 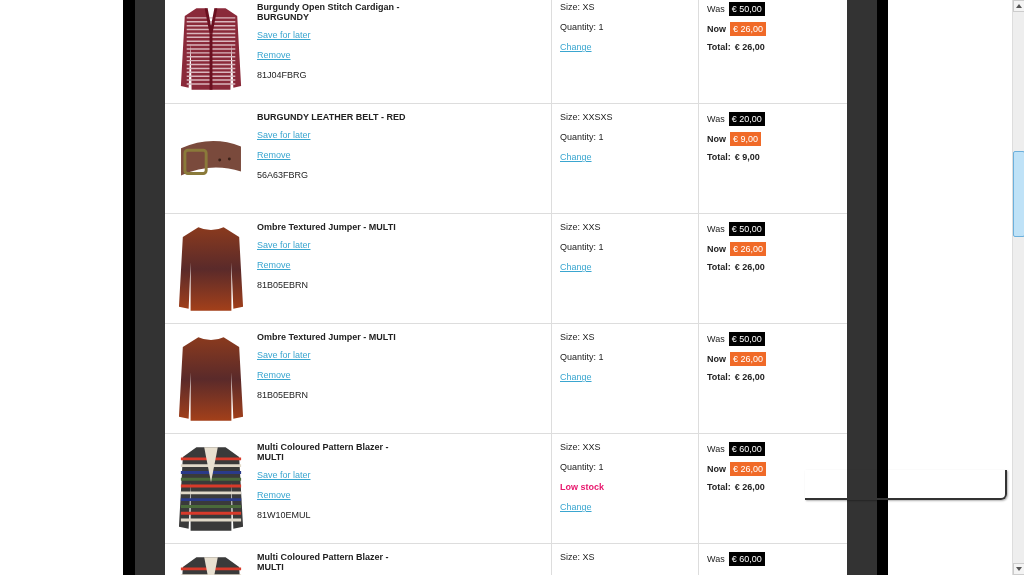 I want to click on now-price: € 9,00, so click(x=746, y=139).